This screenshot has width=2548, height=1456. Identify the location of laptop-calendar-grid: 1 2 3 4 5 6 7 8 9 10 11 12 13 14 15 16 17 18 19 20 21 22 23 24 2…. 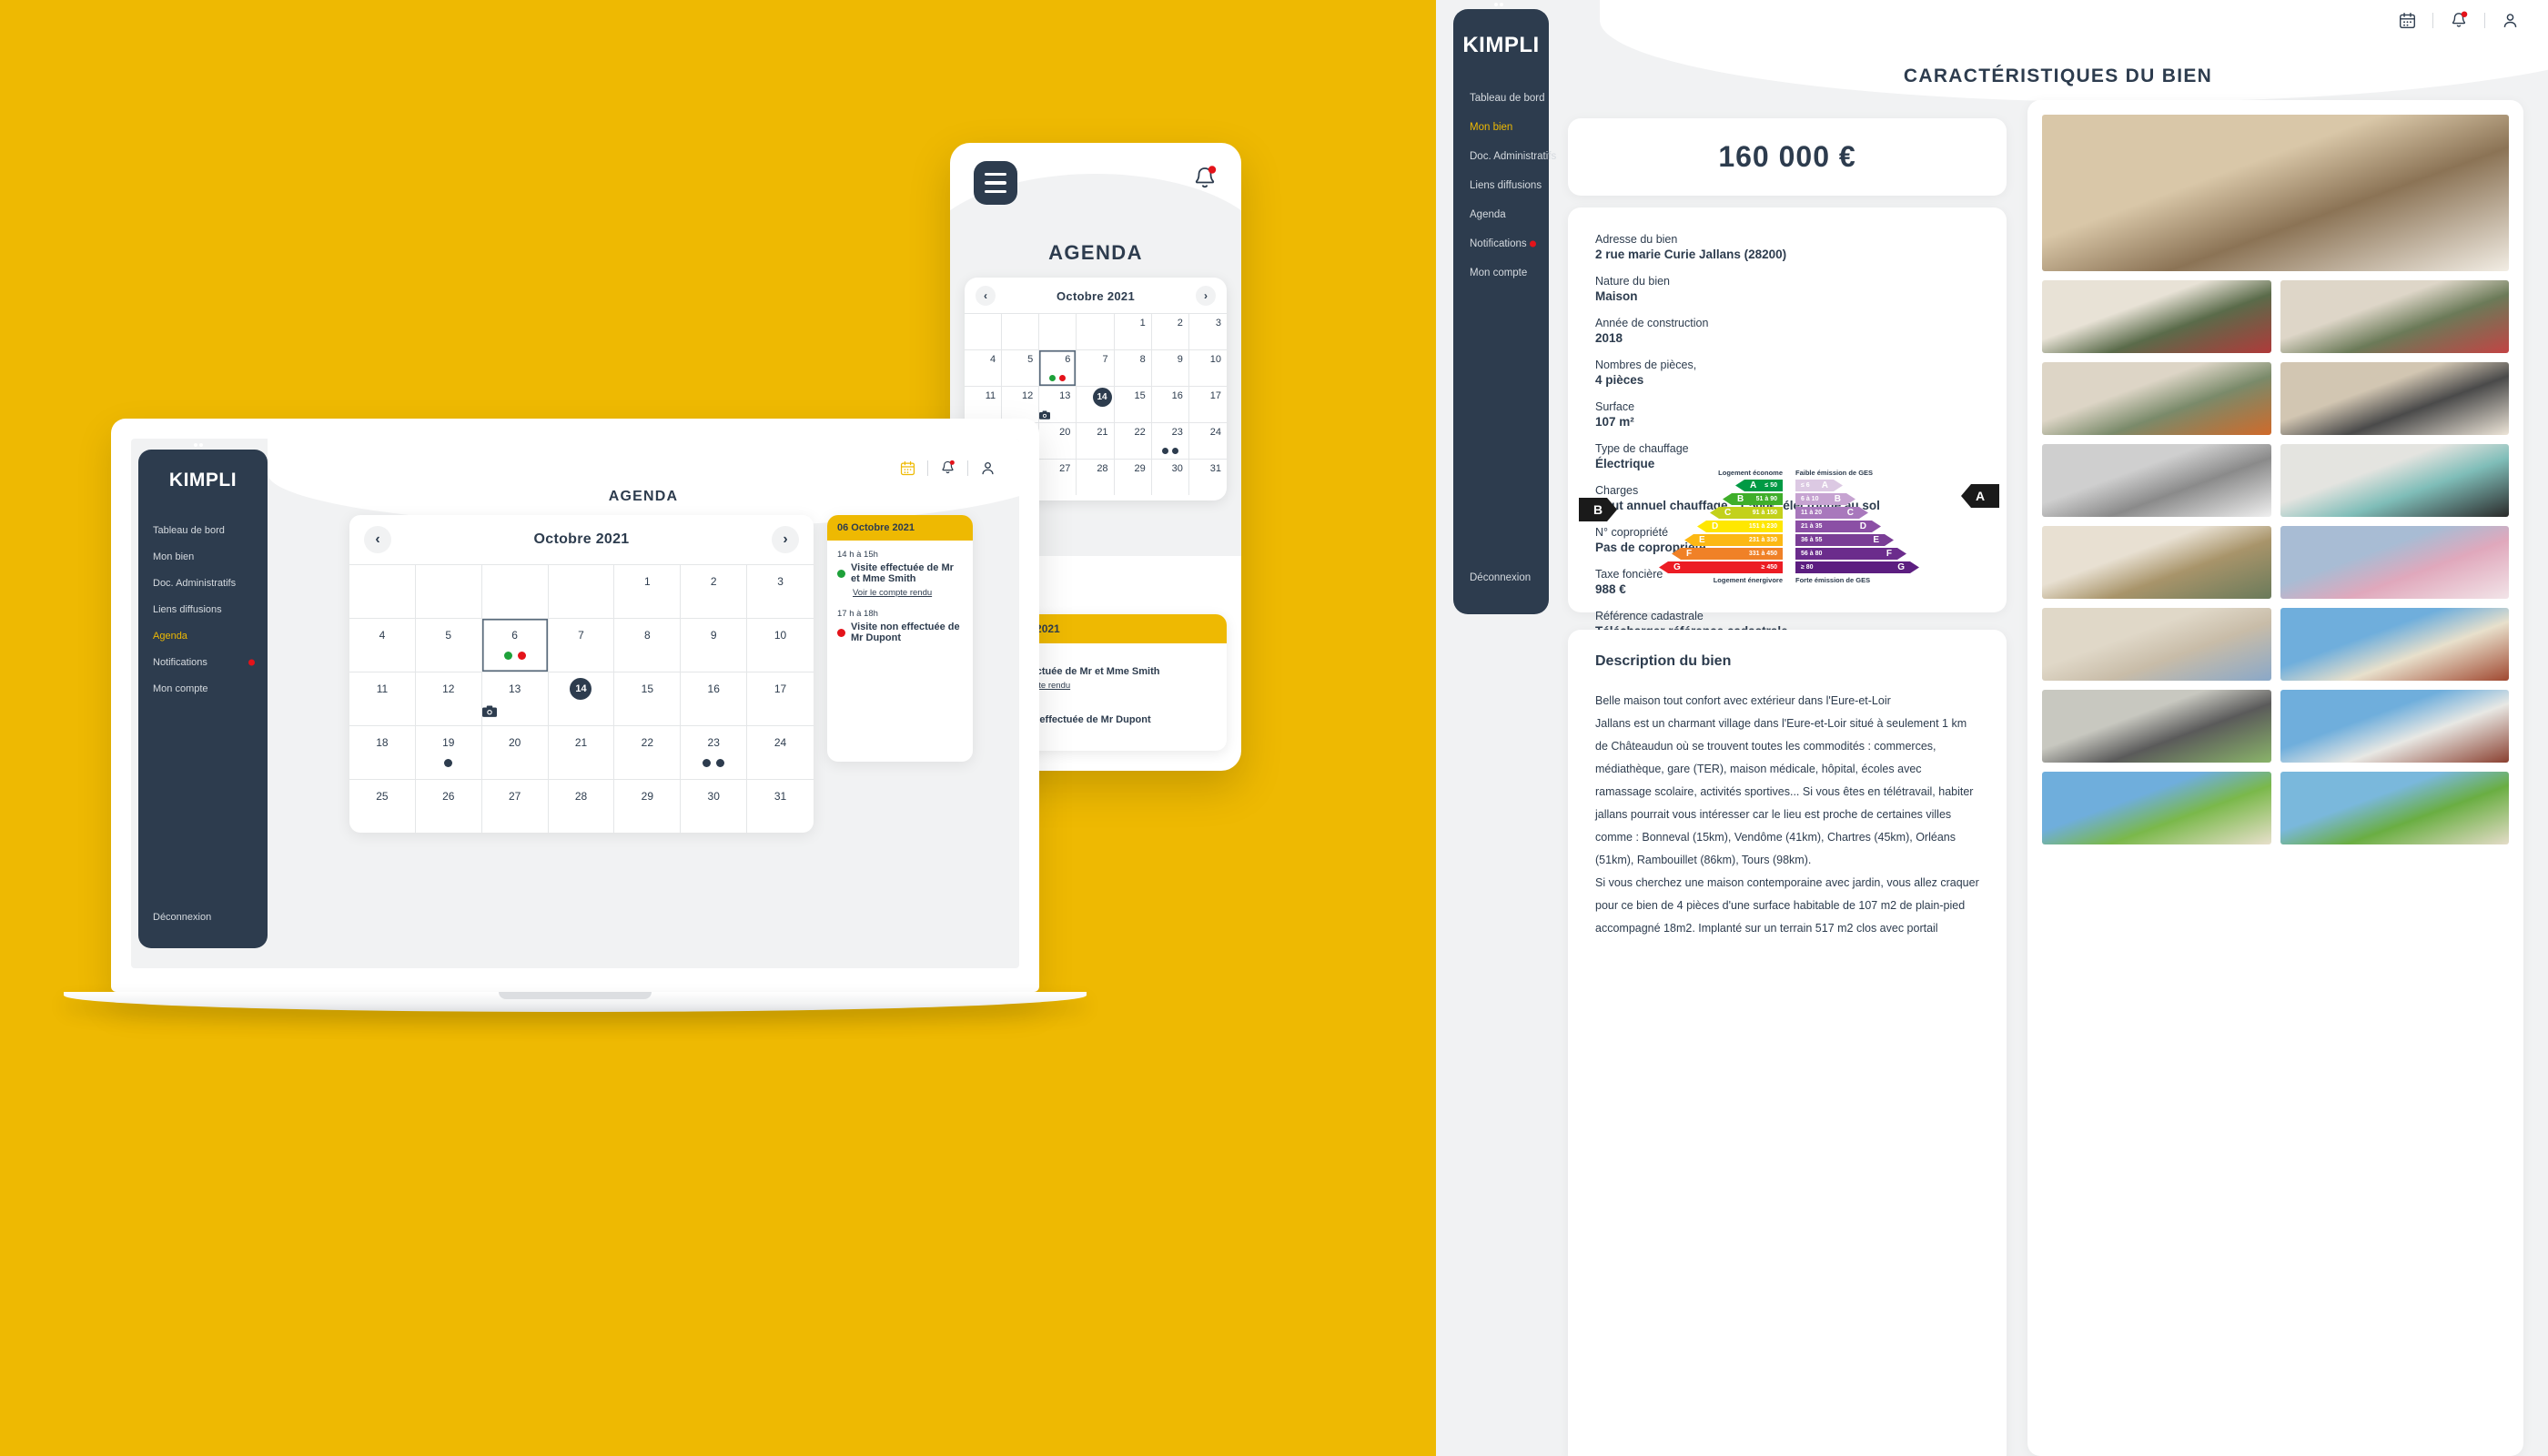
(582, 699).